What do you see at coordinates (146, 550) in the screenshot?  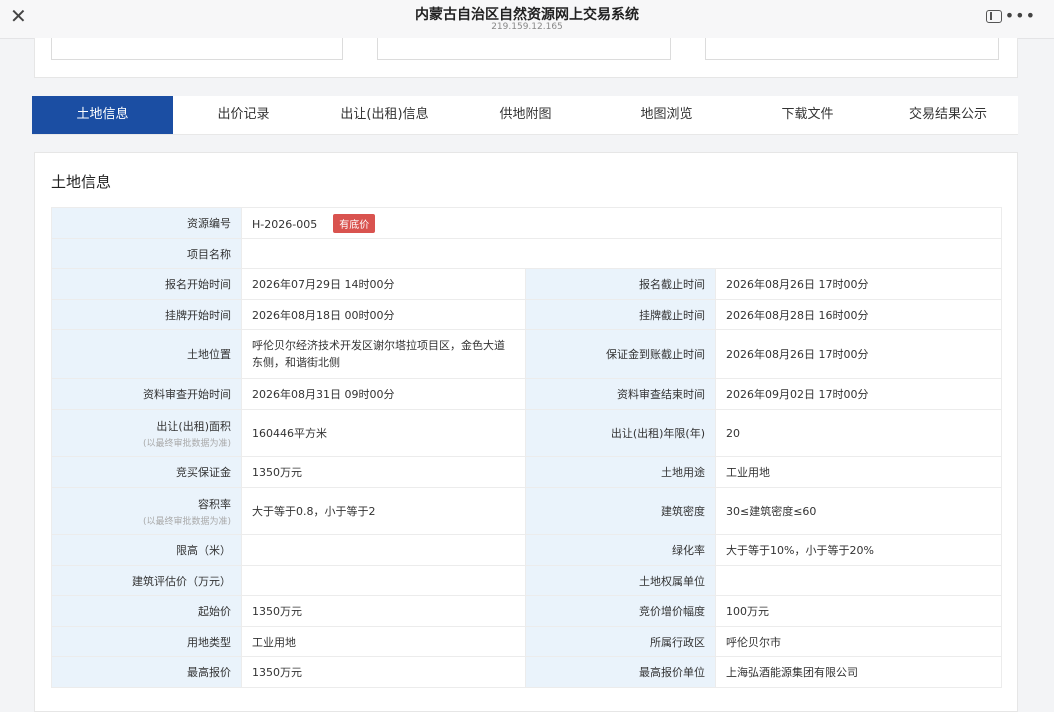 I see `label-height-limit: 限高（米）` at bounding box center [146, 550].